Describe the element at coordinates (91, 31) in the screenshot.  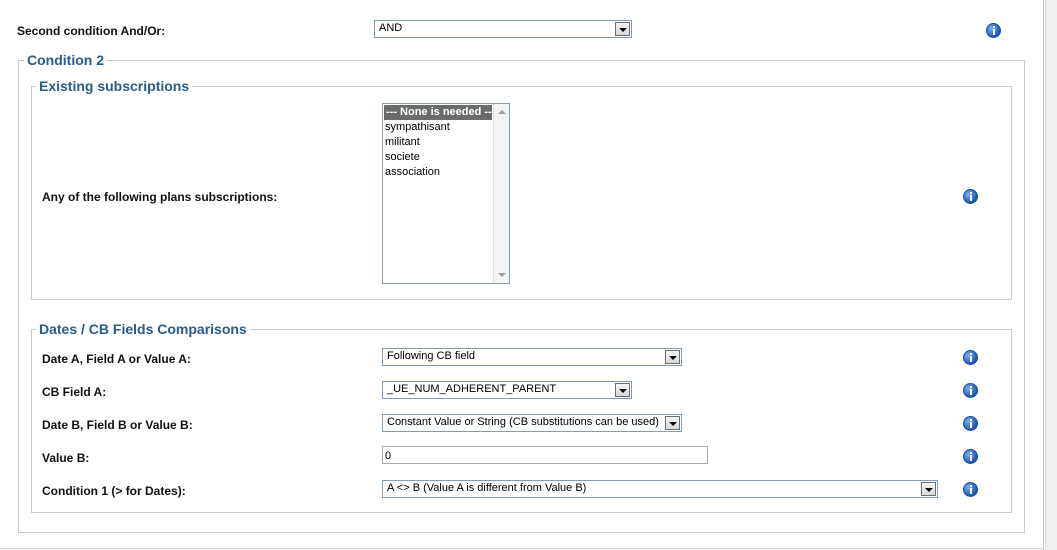
I see `second-condition-label: Second condition And/Or:` at that location.